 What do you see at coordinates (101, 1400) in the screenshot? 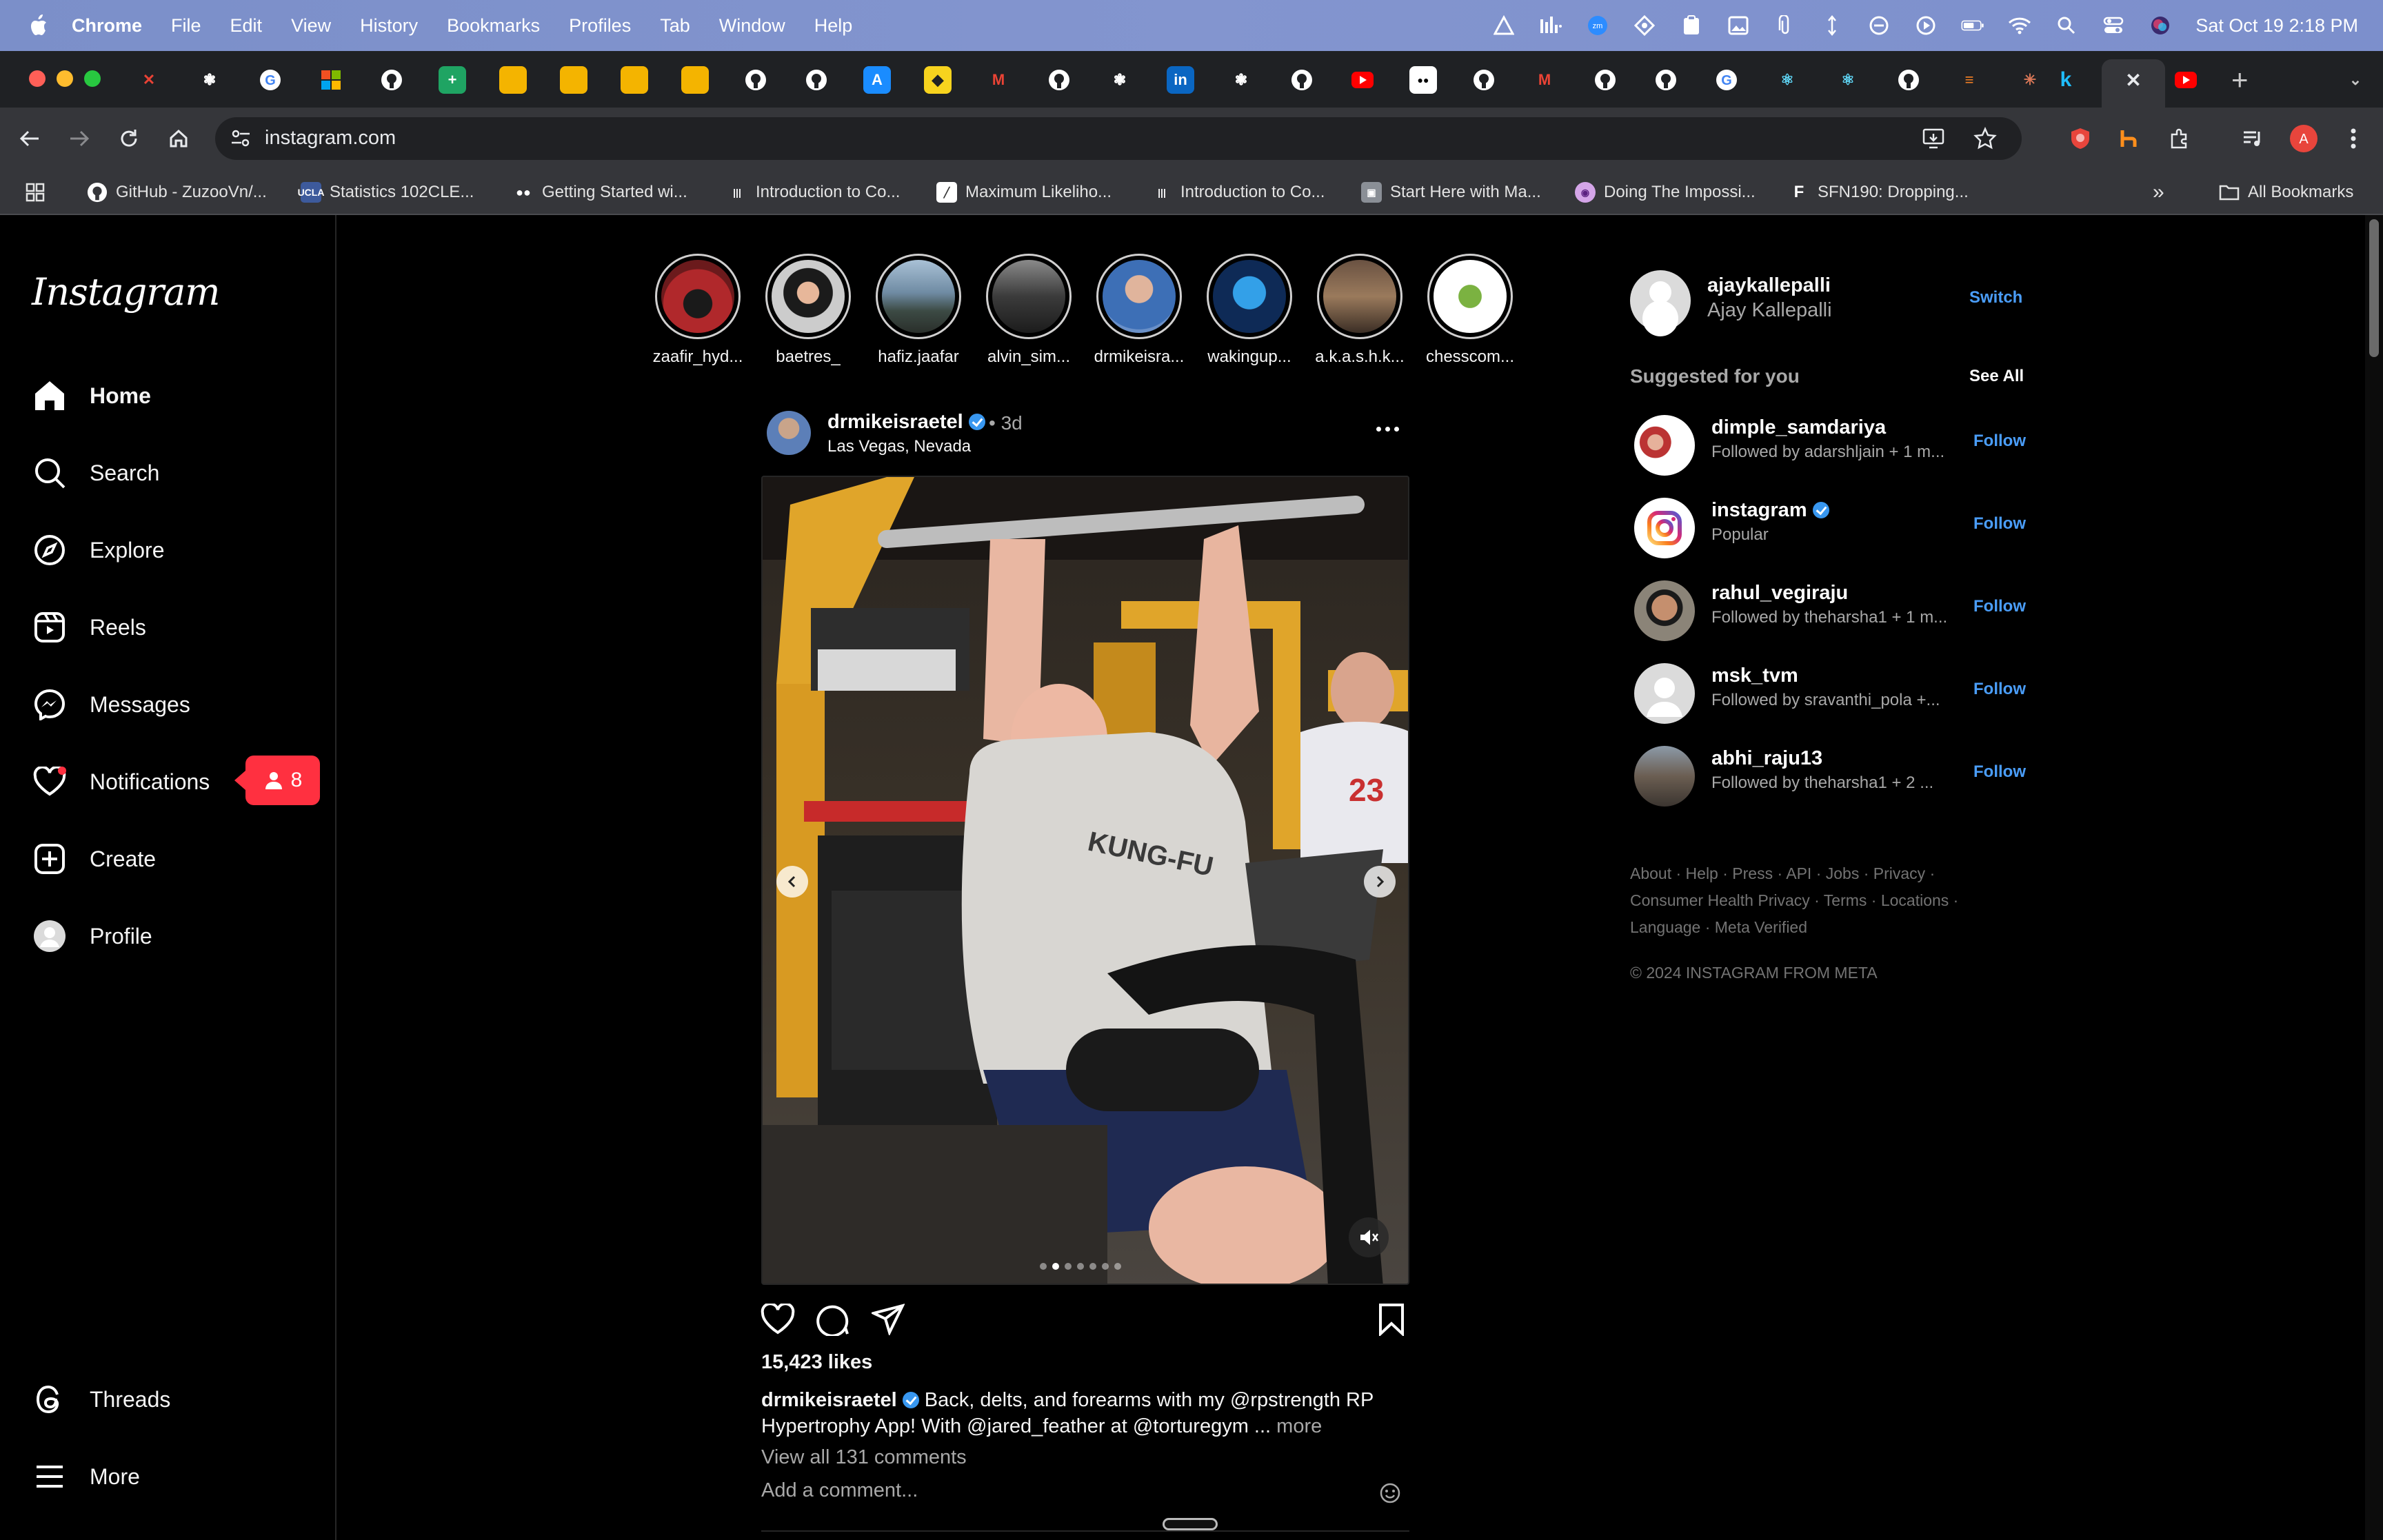
I see `nav-threads: Threads` at bounding box center [101, 1400].